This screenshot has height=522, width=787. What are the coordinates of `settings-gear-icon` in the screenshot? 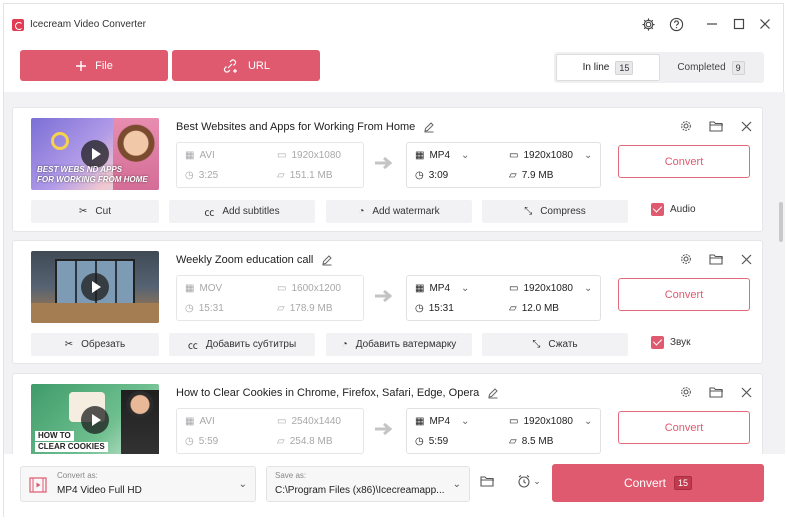 It's located at (648, 24).